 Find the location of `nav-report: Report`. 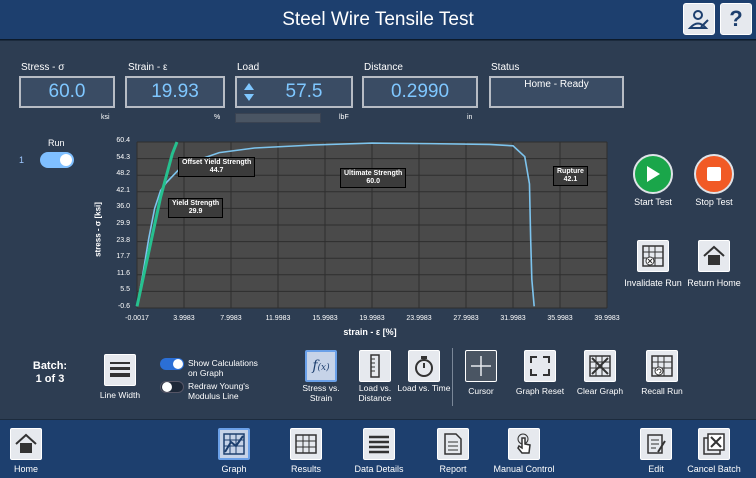

nav-report: Report is located at coordinates (453, 449).